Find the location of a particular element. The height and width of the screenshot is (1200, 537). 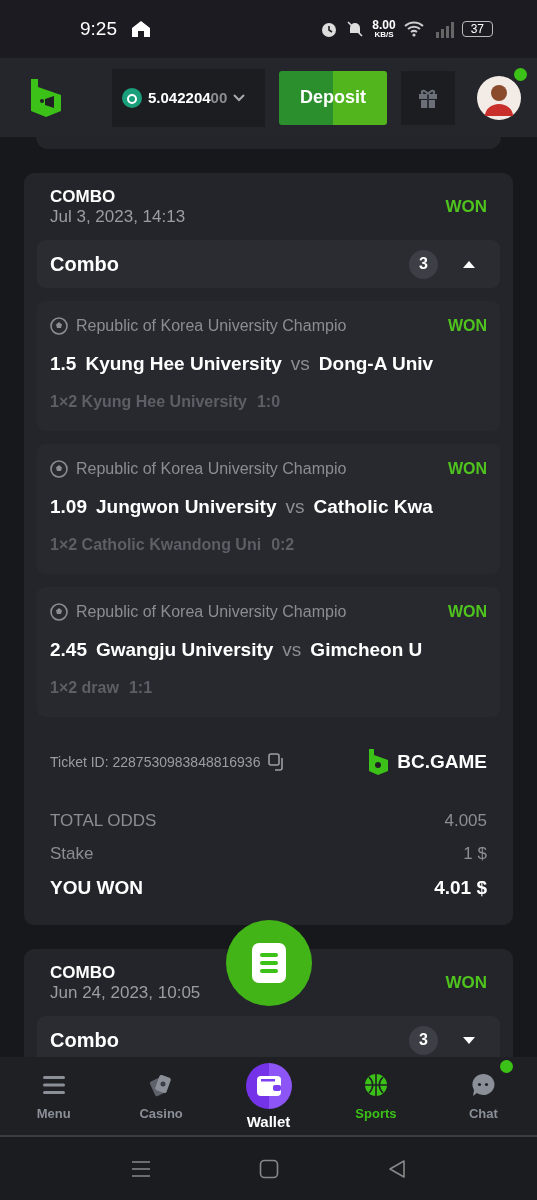

balance-amount: 5.04220400 is located at coordinates (188, 97).